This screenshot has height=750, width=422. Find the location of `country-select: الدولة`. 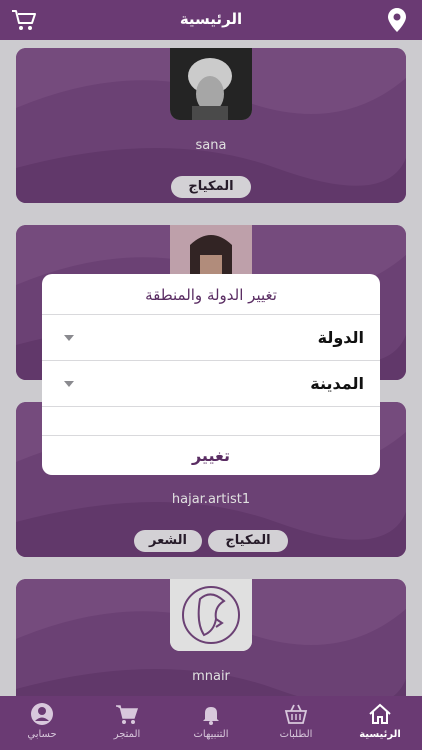

country-select: الدولة is located at coordinates (211, 338).